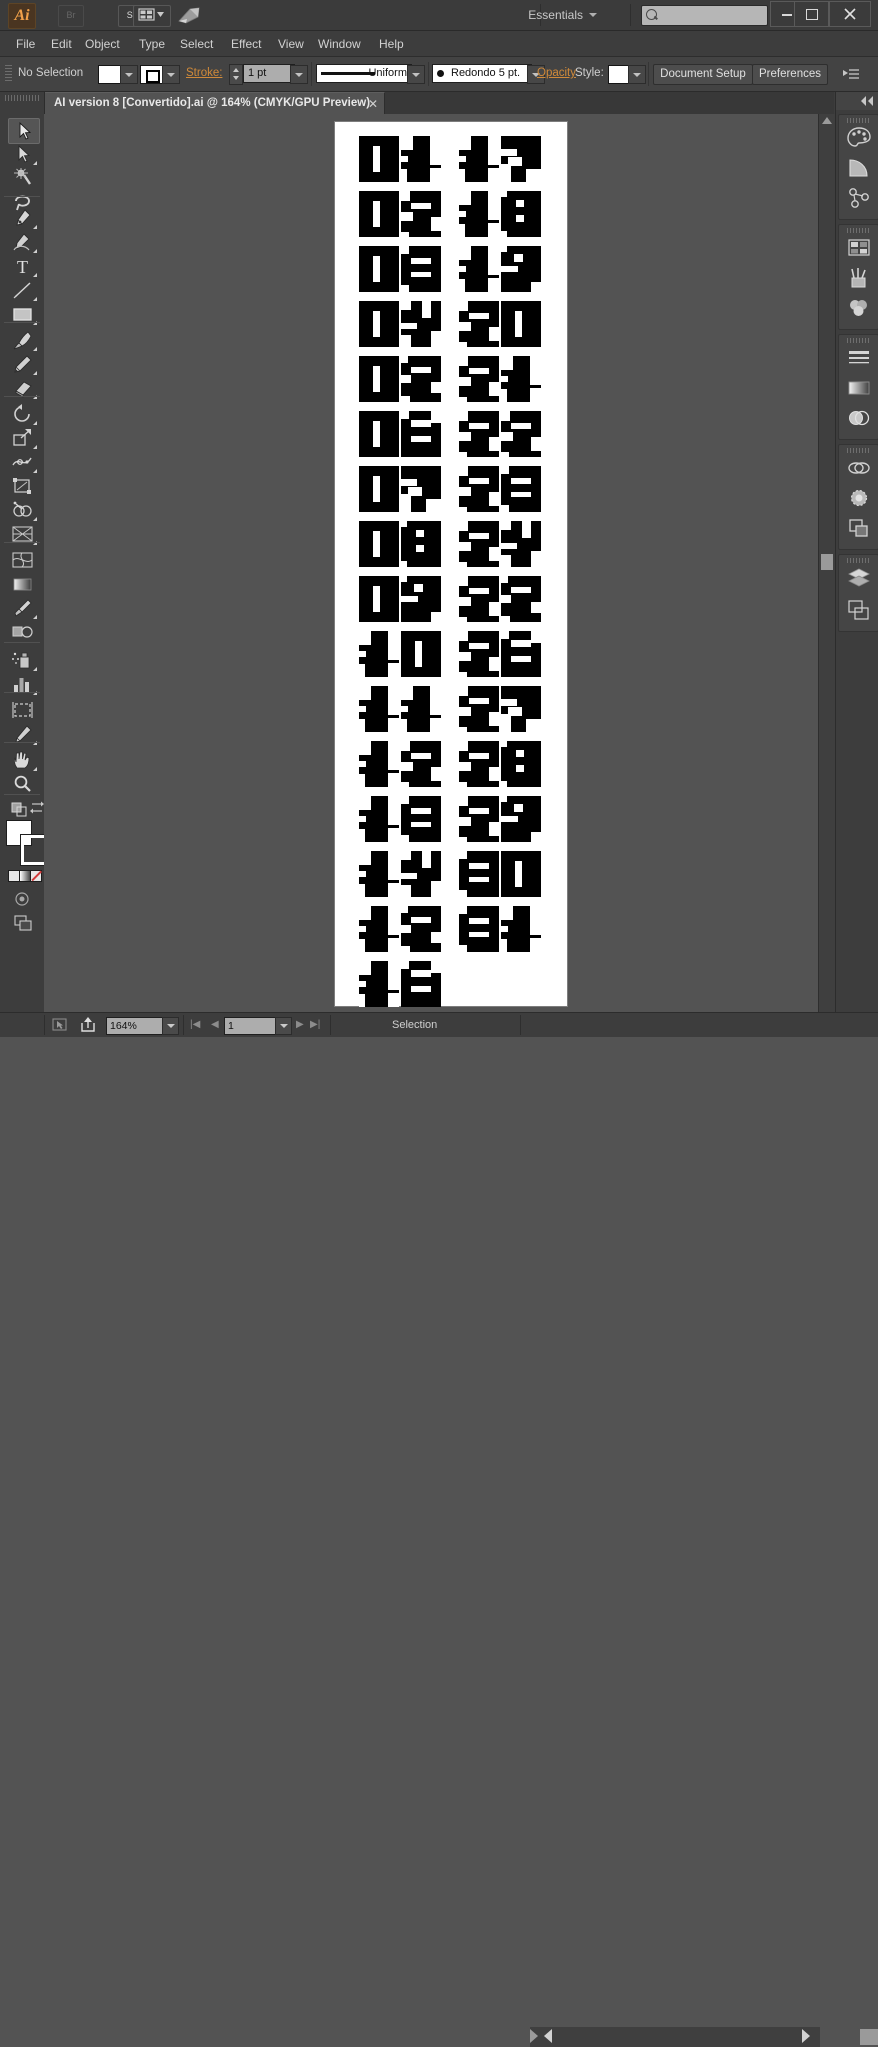  What do you see at coordinates (25, 924) in the screenshot?
I see `tool-screen-mode` at bounding box center [25, 924].